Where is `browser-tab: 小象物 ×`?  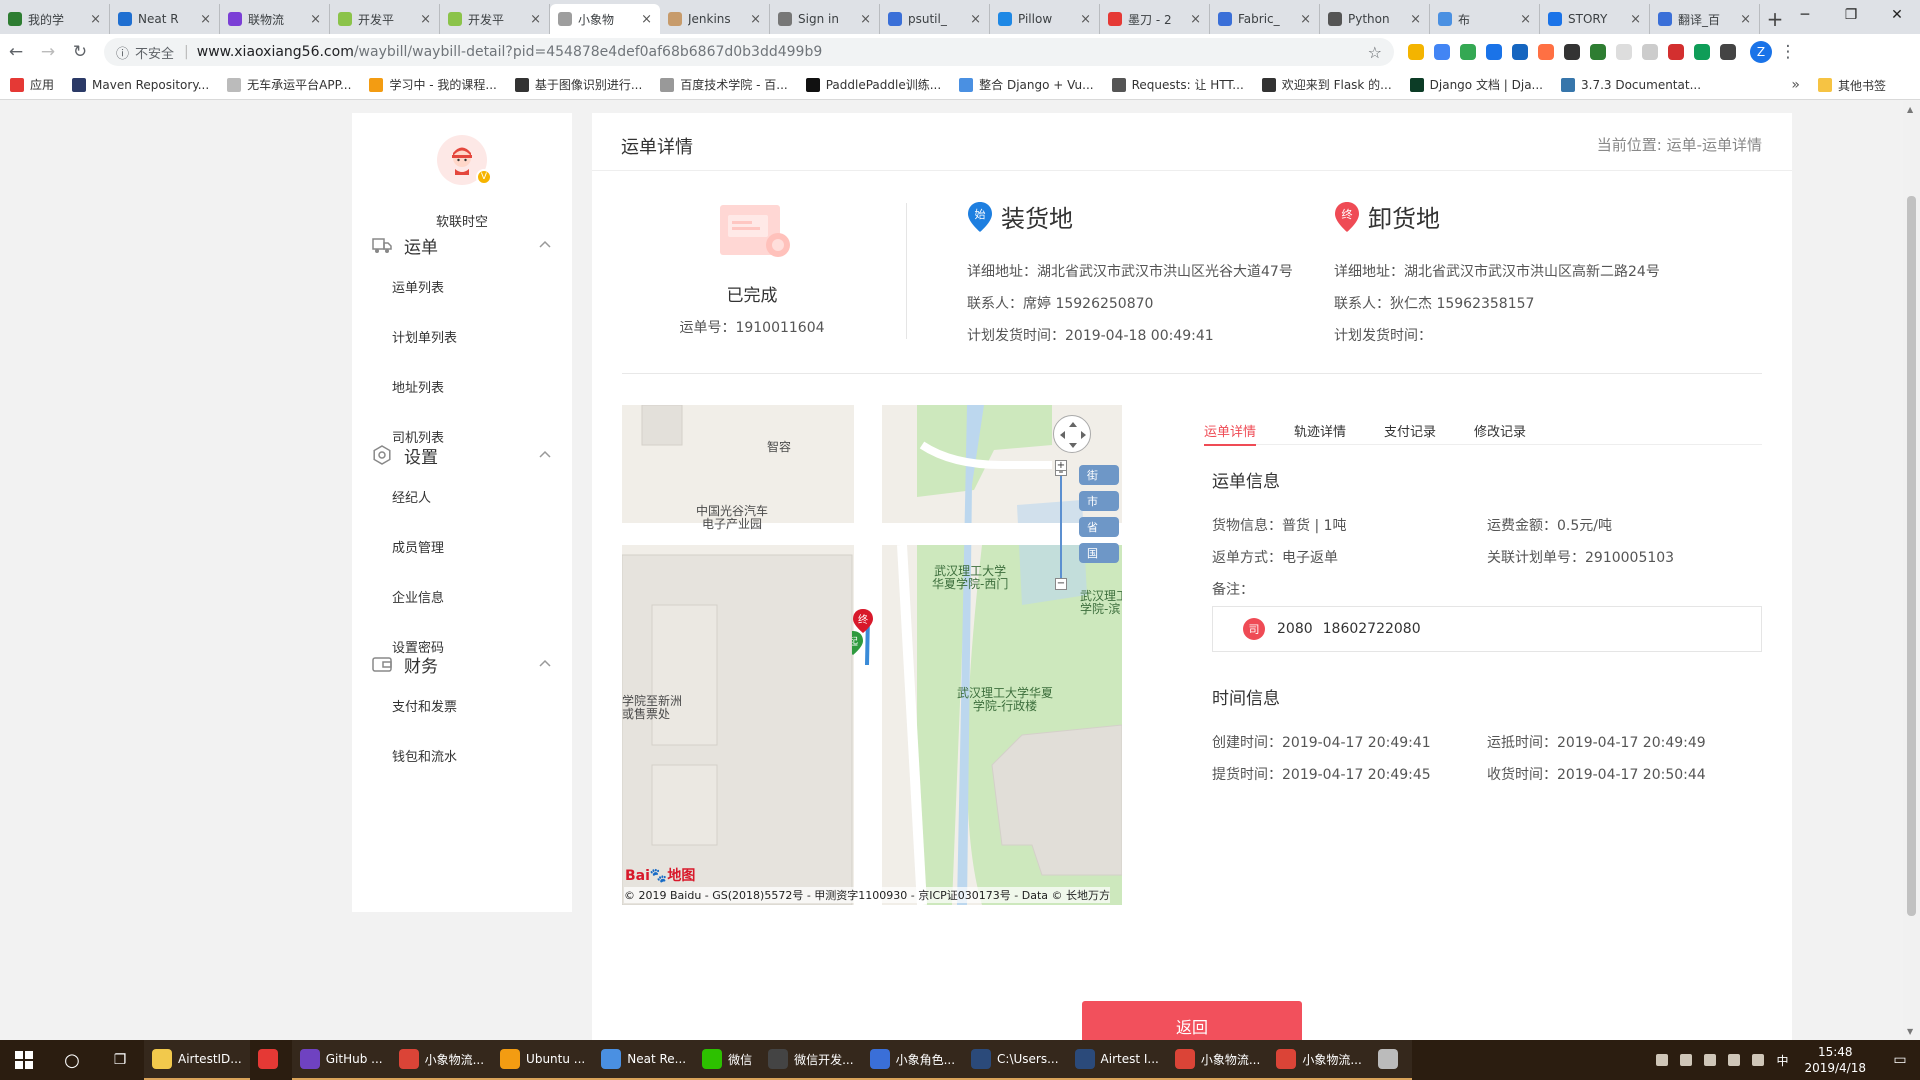 browser-tab: 小象物 × is located at coordinates (605, 19).